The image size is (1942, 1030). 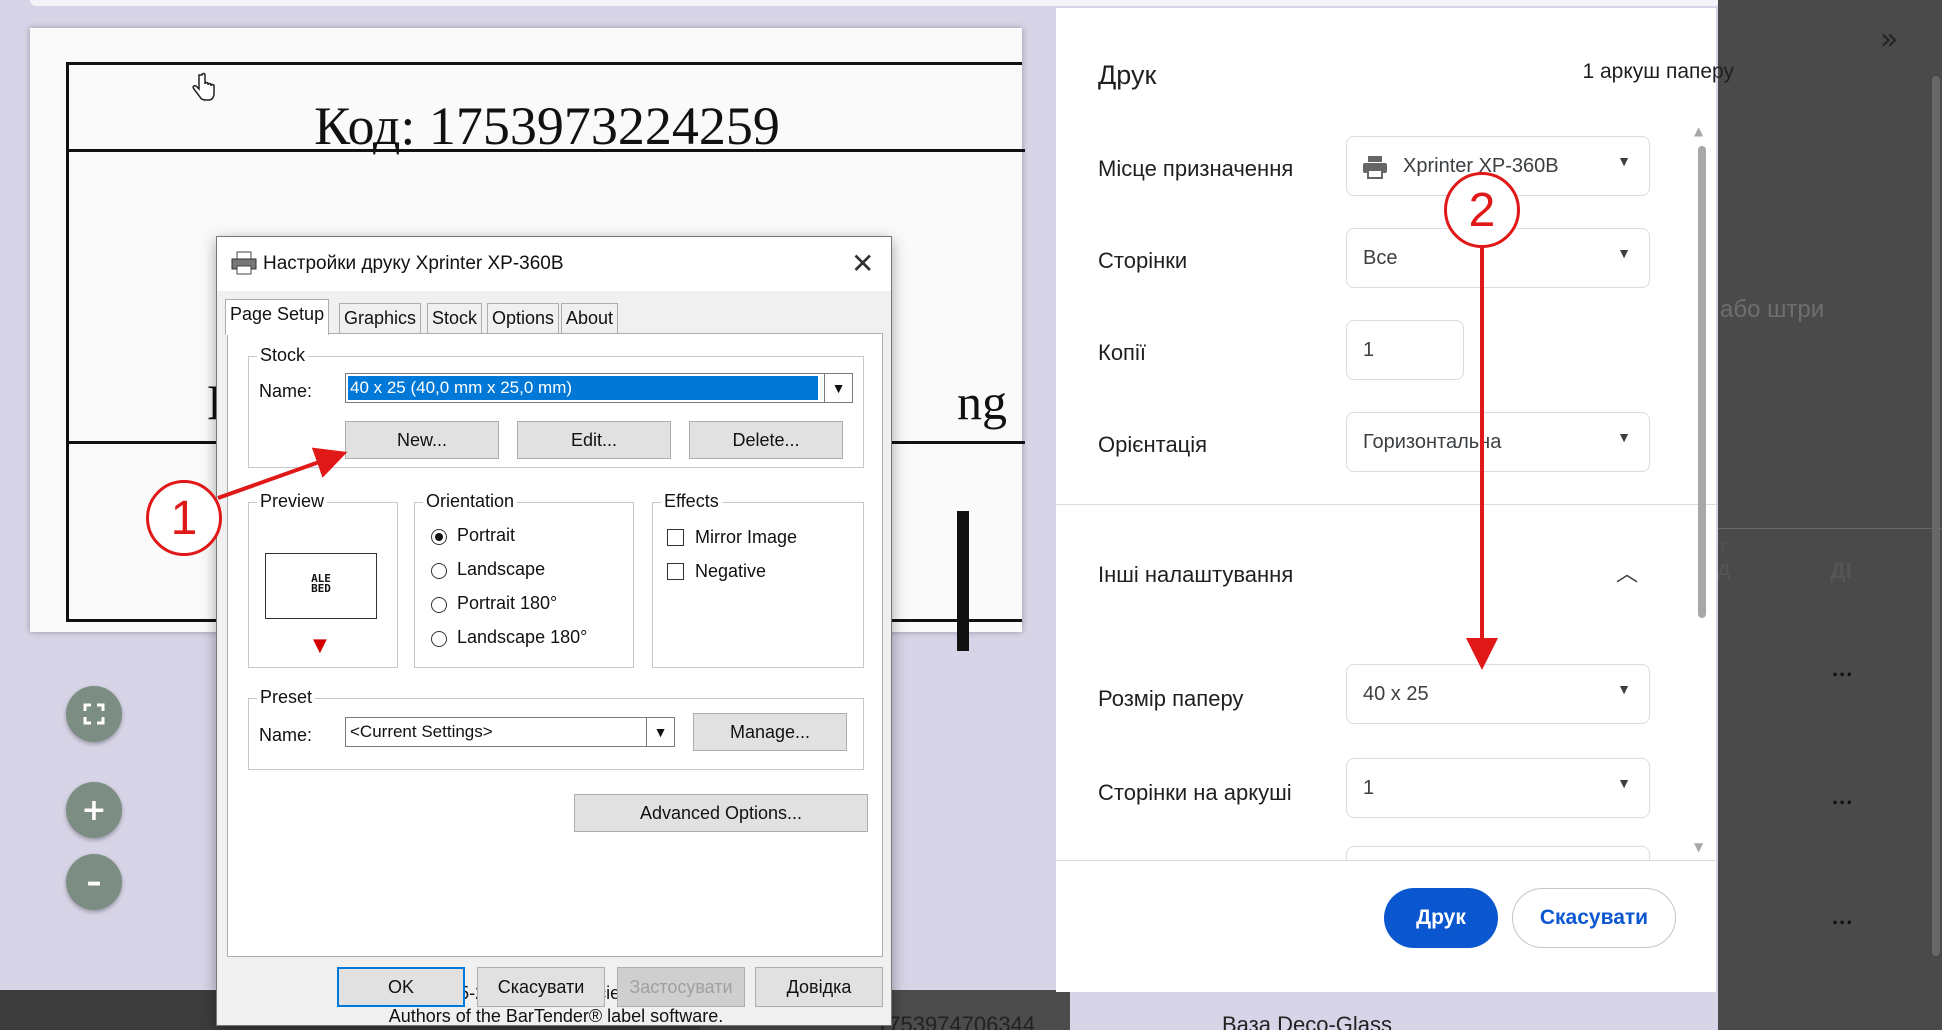 I want to click on annotation-marker-2: 2, so click(x=1482, y=210).